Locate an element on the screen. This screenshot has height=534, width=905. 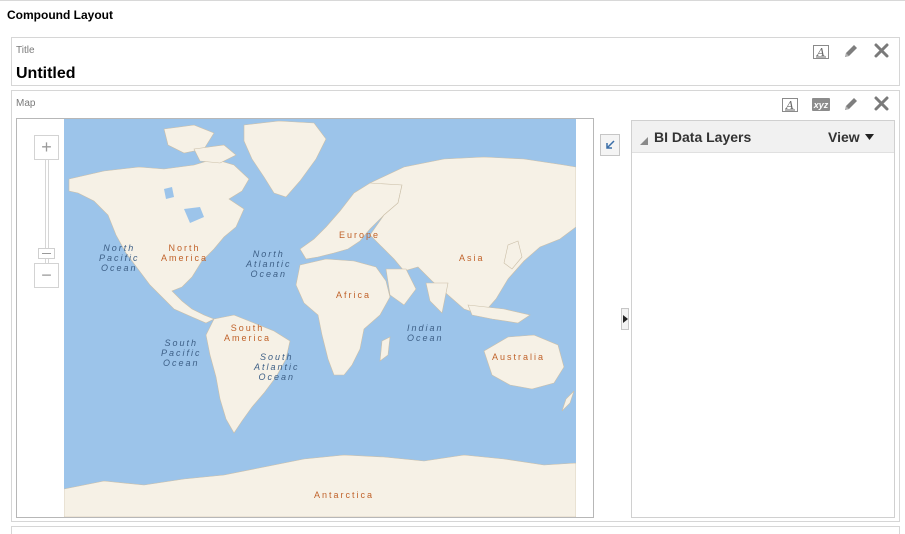
label-north-america: North America is located at coordinates (185, 253).